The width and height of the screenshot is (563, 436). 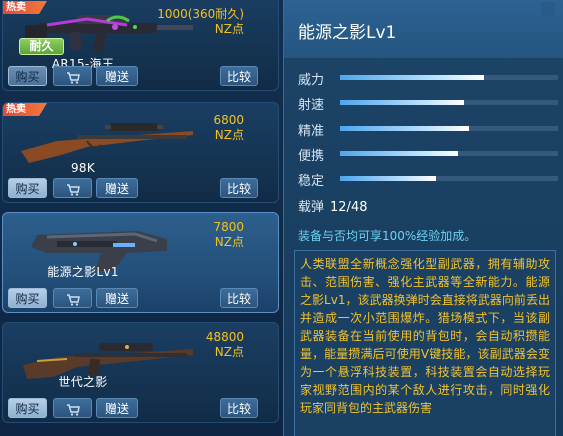 I want to click on price-value: 6800, so click(x=228, y=120).